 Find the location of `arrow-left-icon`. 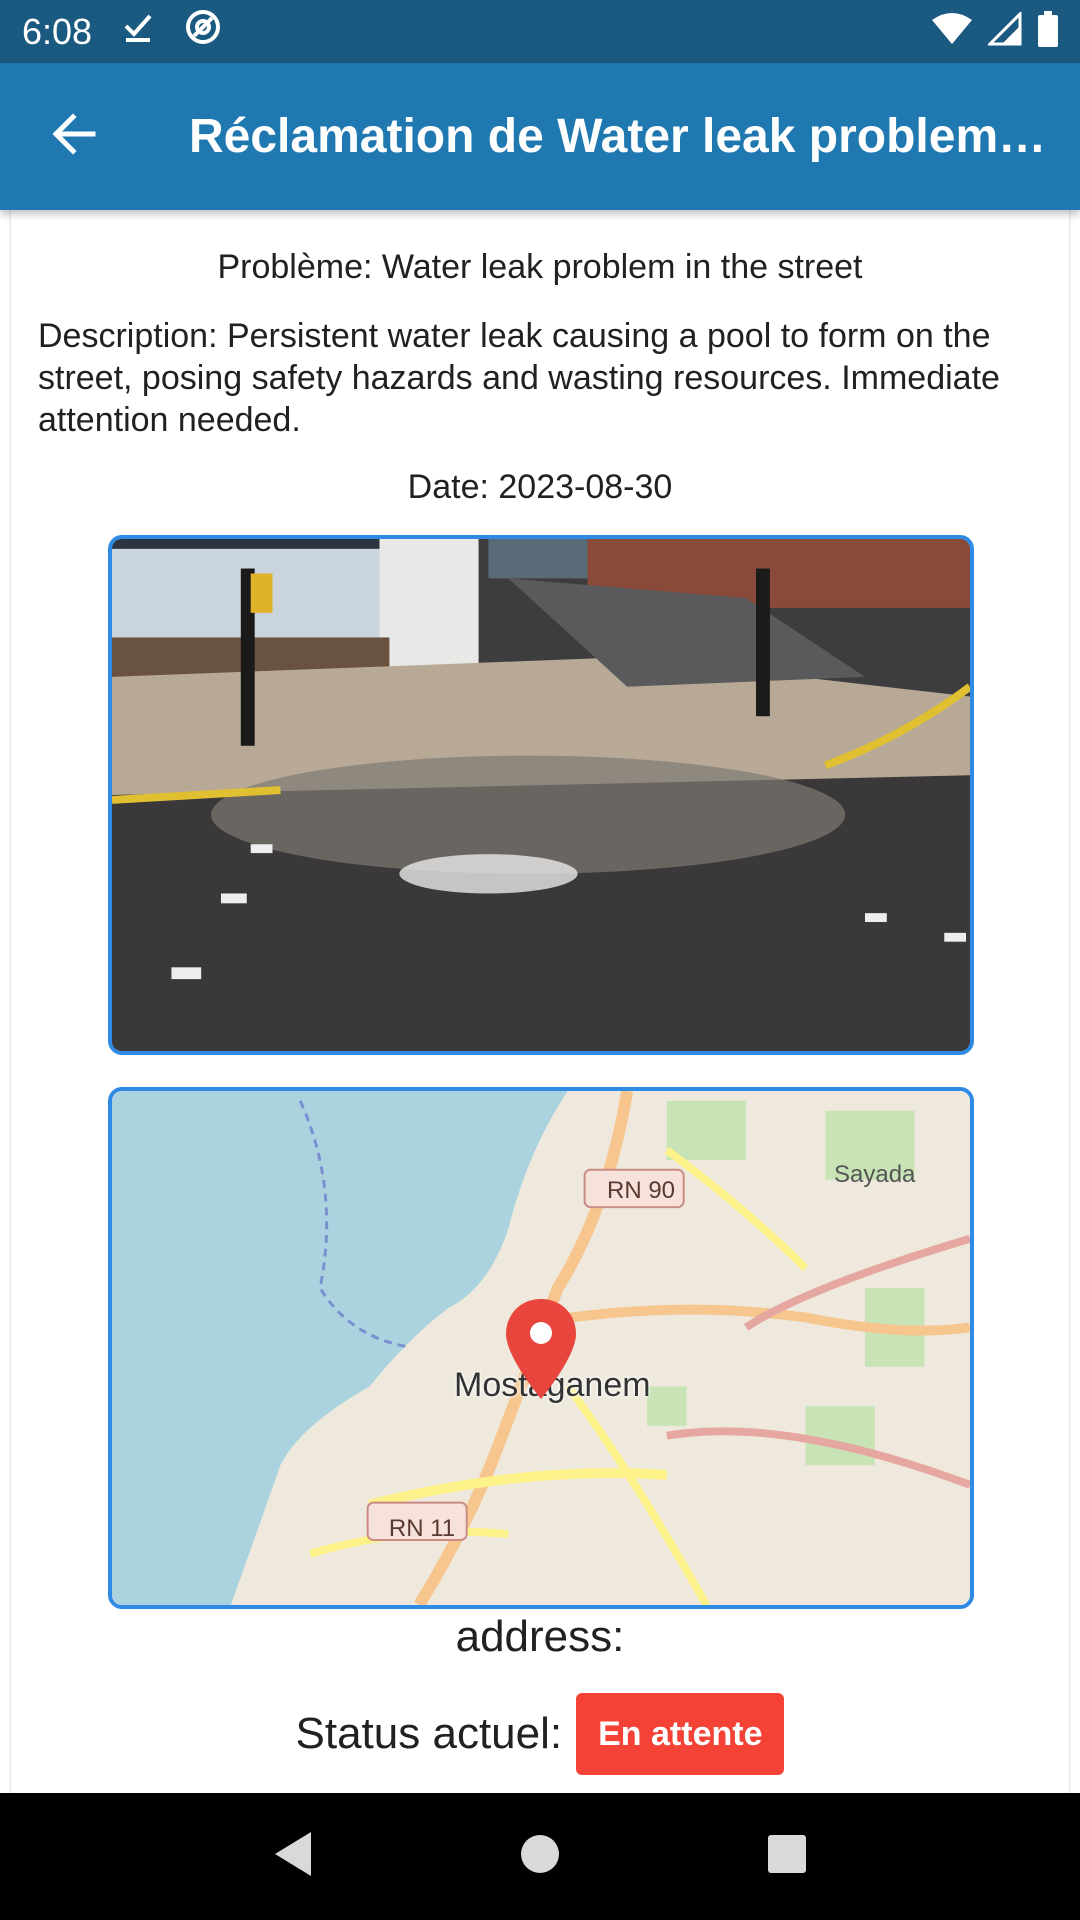

arrow-left-icon is located at coordinates (74, 136).